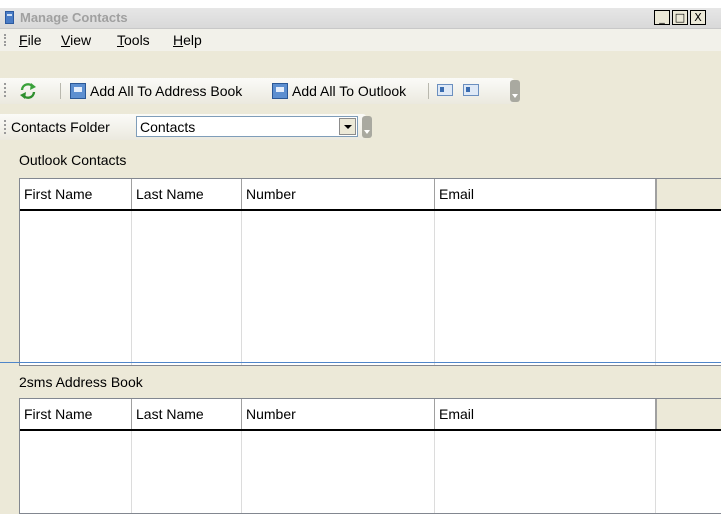 The image size is (721, 514). I want to click on add-all-to-address-book-label: Add All To Address Book, so click(166, 91).